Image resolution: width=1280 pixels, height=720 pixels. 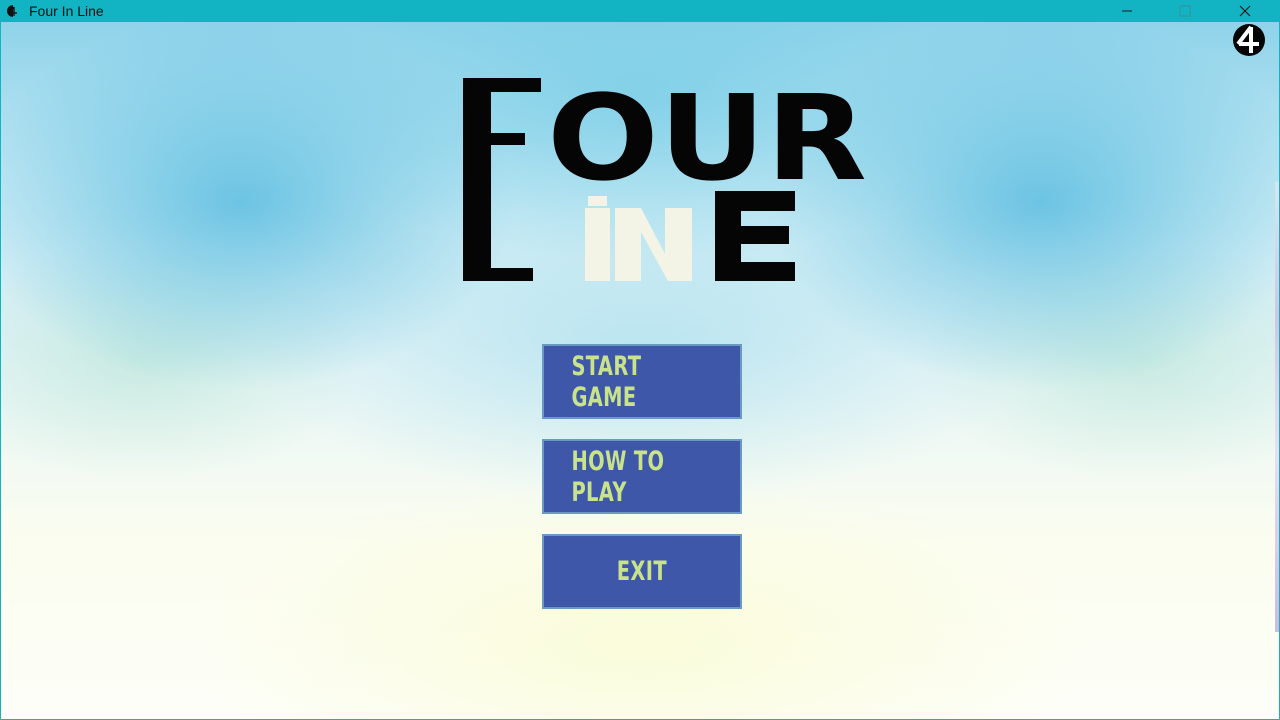 I want to click on exit-label: EXIT, so click(x=642, y=571).